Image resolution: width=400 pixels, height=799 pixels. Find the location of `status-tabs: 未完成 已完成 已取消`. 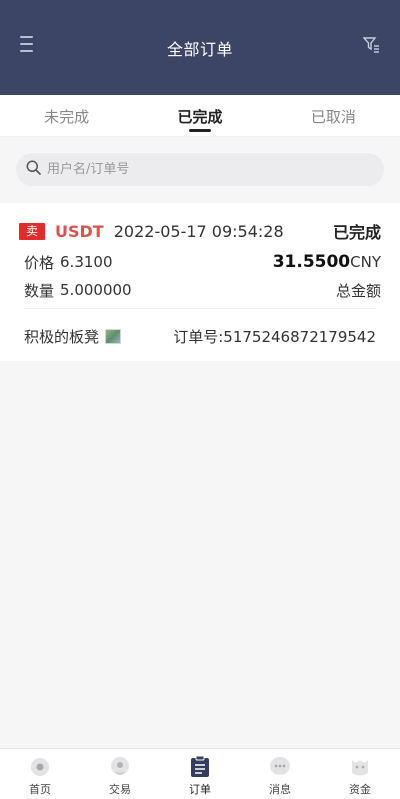

status-tabs: 未完成 已完成 已取消 is located at coordinates (200, 116).